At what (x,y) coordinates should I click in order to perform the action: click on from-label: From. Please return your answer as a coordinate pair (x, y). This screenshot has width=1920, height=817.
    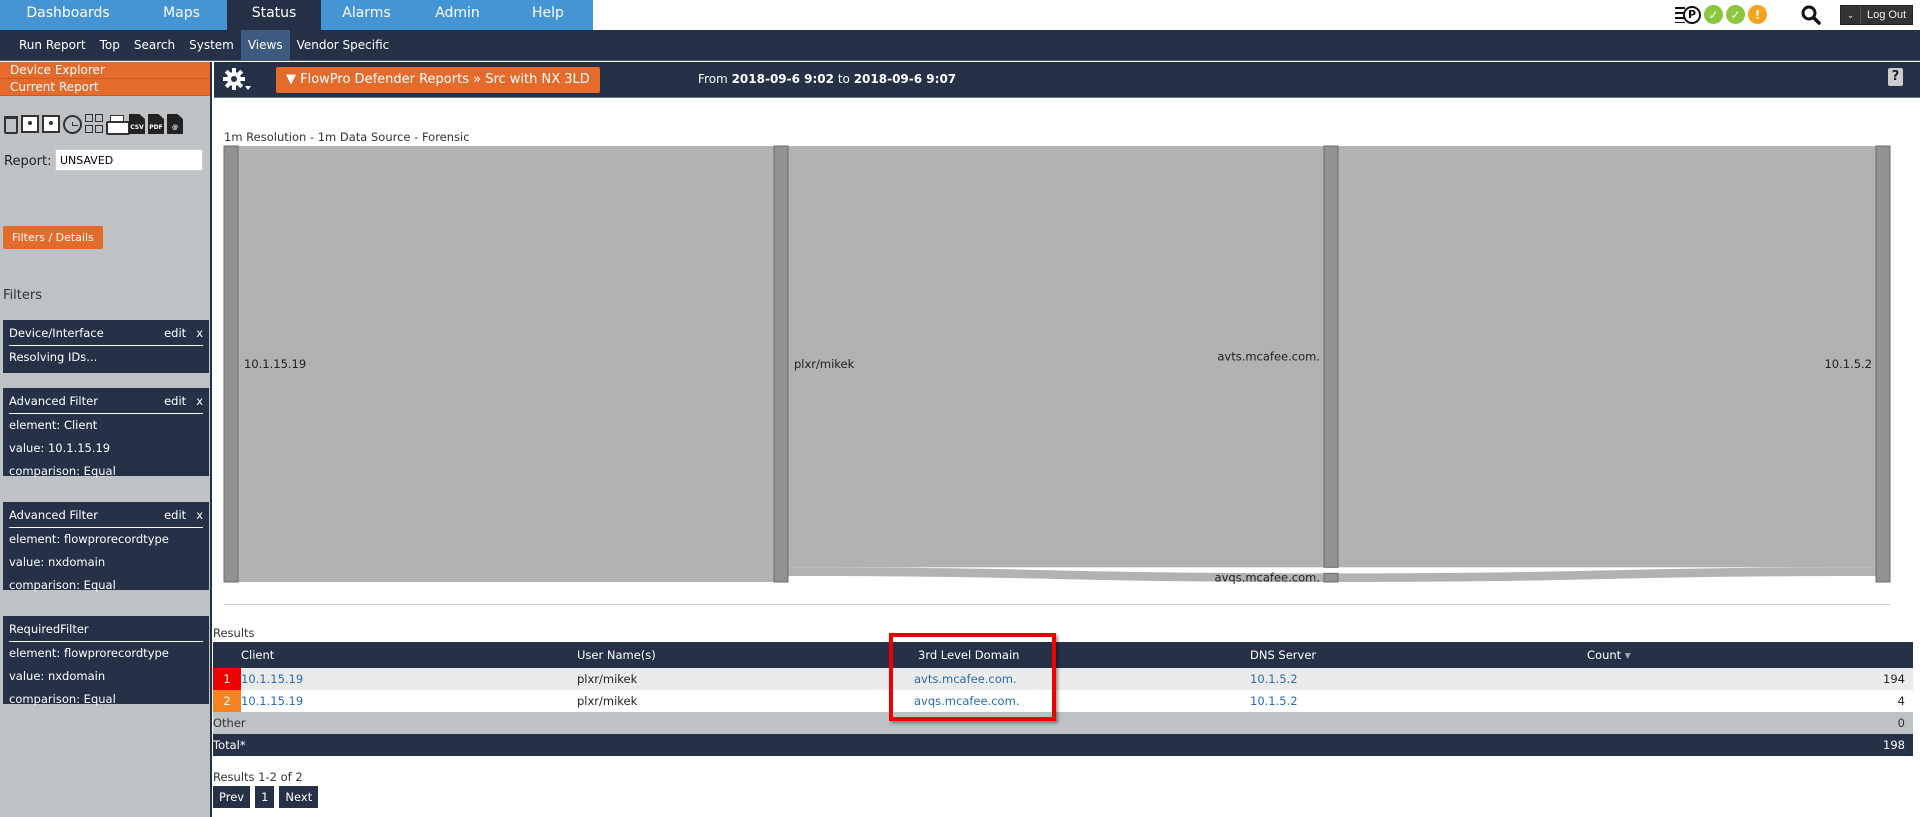
    Looking at the image, I should click on (713, 79).